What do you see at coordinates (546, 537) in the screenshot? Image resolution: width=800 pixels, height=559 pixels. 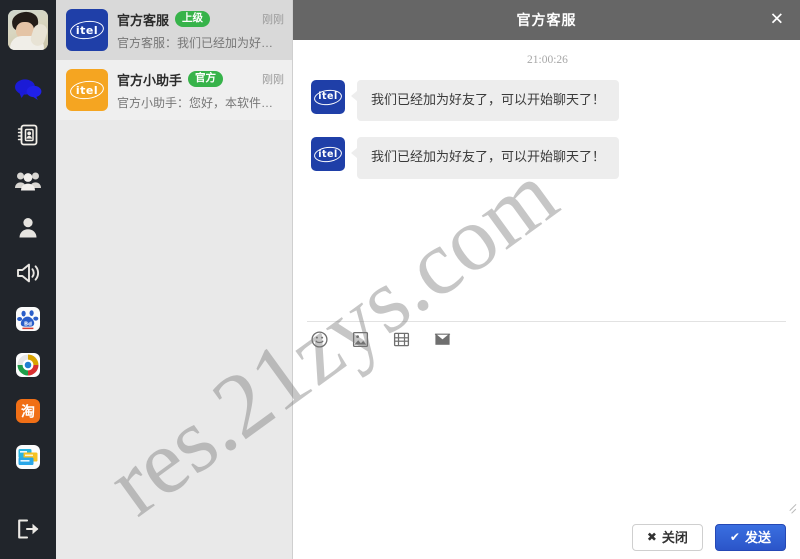 I see `composer-footer: ✖ 关闭 ✔ 发送` at bounding box center [546, 537].